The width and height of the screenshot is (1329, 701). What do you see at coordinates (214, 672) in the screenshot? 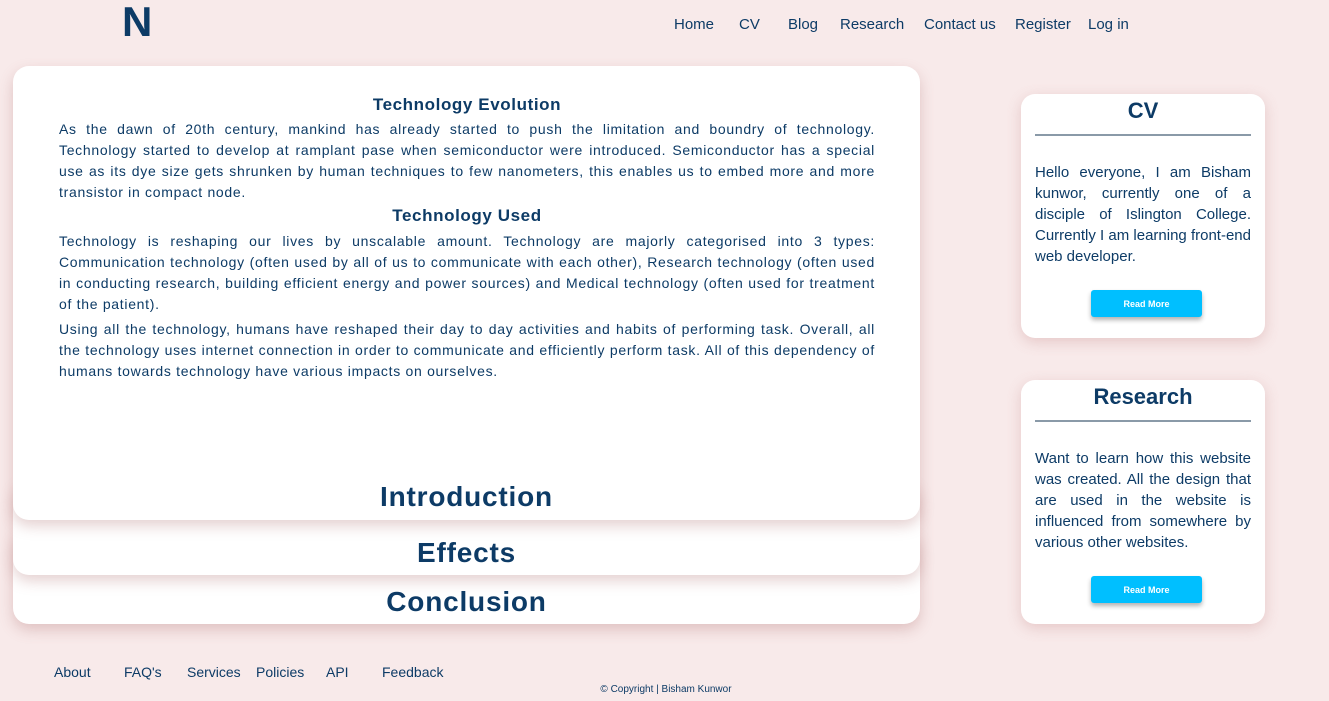
I see `footer-link-services: Services` at bounding box center [214, 672].